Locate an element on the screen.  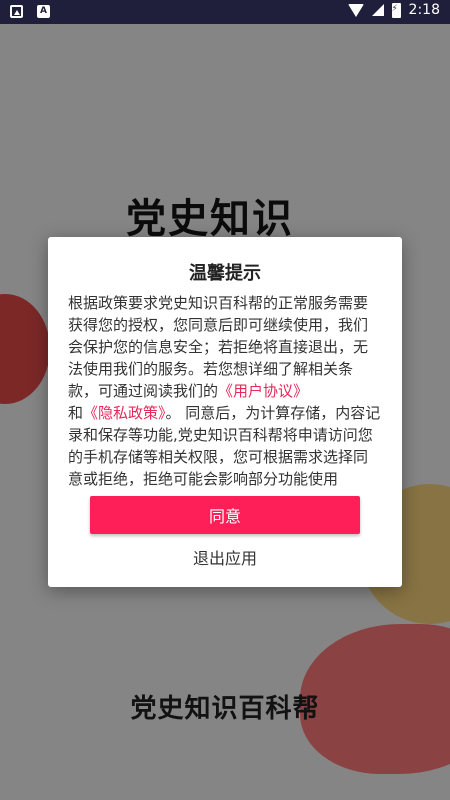
cell-signal-icon is located at coordinates (377, 10).